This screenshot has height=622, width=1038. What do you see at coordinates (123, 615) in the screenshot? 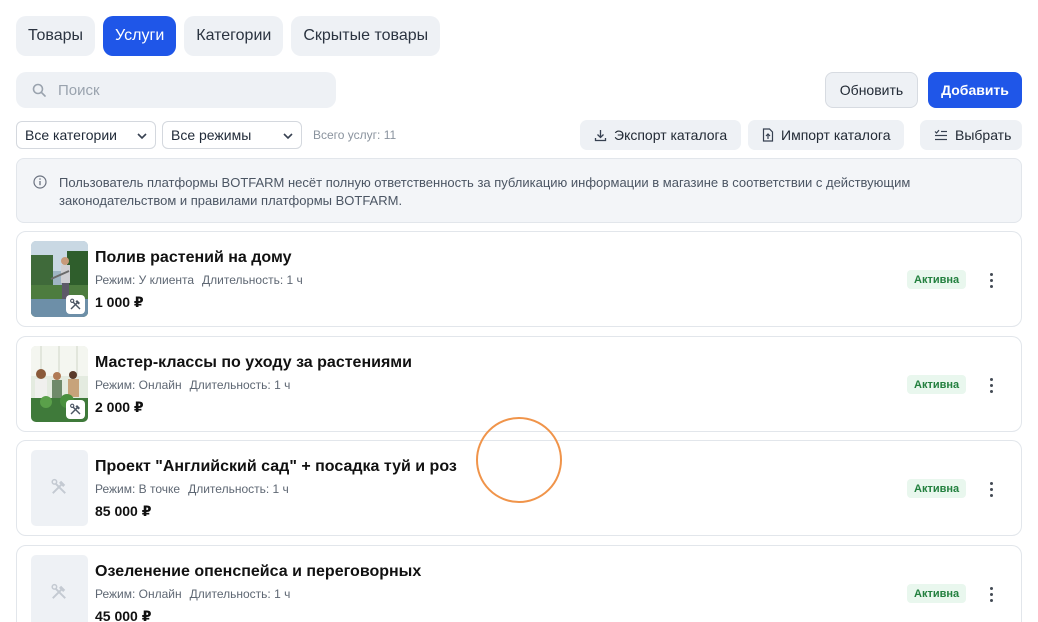
I see `service-price: 45 000 ₽` at bounding box center [123, 615].